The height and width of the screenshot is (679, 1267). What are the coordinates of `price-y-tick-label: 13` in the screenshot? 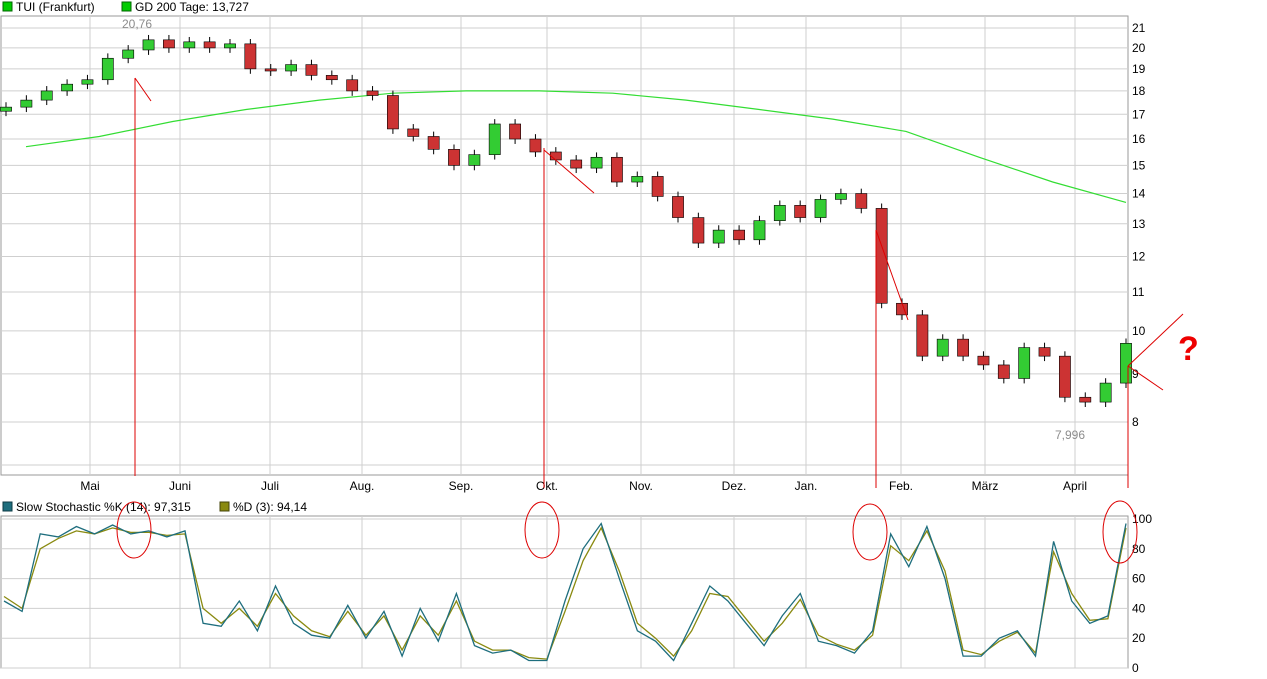 It's located at (1139, 224).